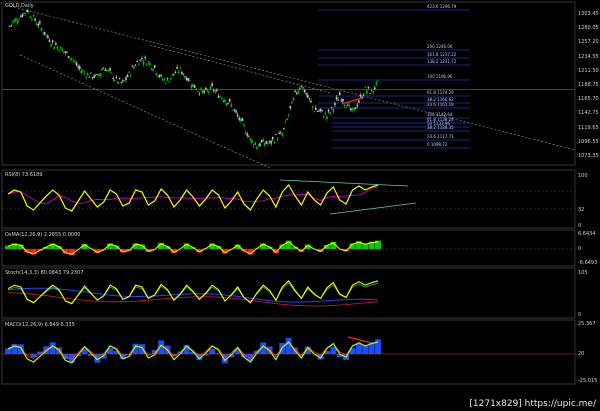  I want to click on price-tick: 1211.50, so click(588, 70).